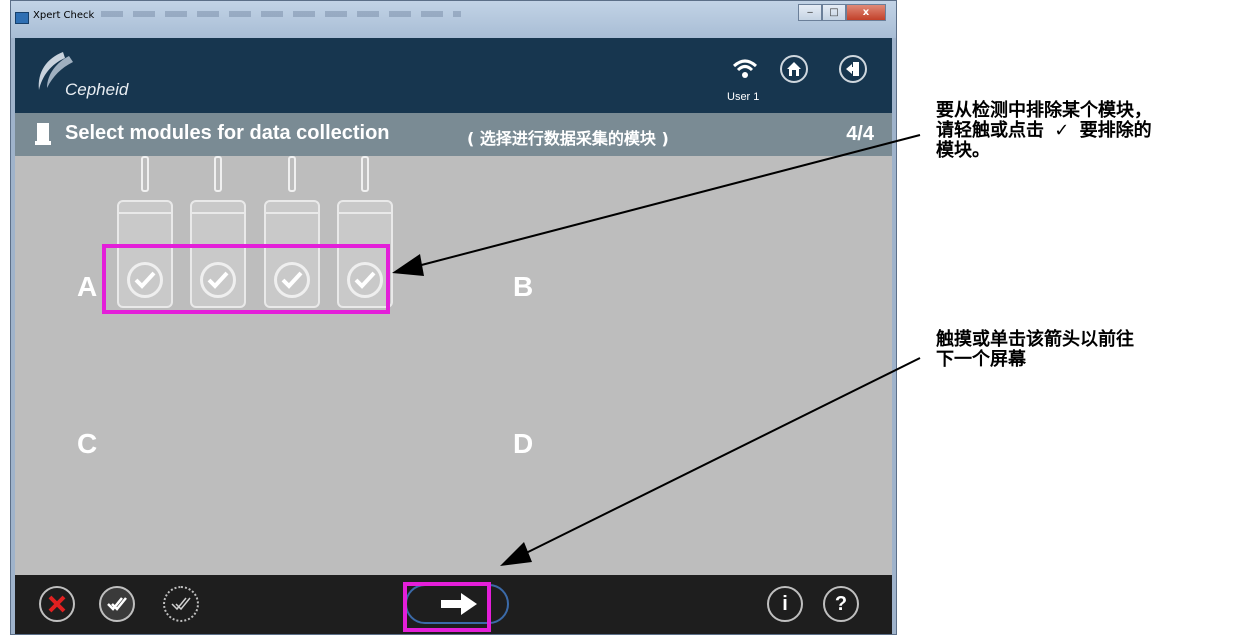  Describe the element at coordinates (1062, 130) in the screenshot. I see `checkmark-symbol: ✓` at that location.